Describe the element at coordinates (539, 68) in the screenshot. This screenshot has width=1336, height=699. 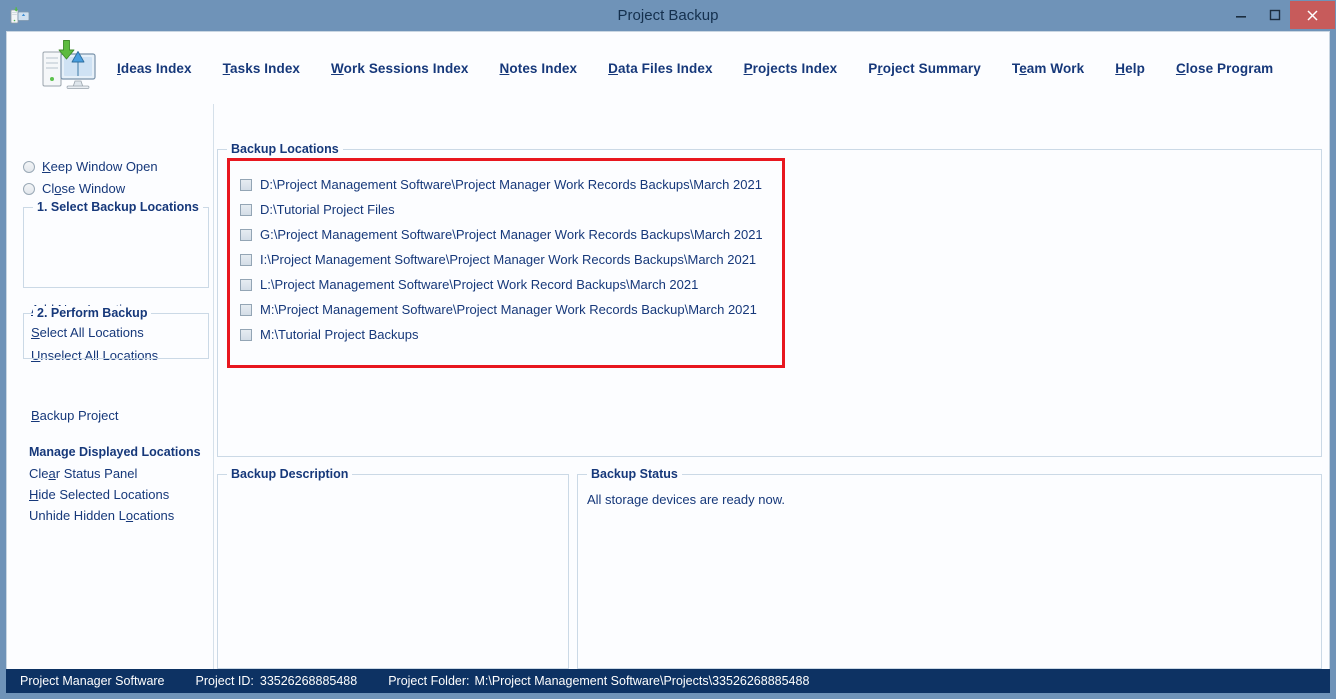
I see `menu-notes-index: Notes Index` at that location.